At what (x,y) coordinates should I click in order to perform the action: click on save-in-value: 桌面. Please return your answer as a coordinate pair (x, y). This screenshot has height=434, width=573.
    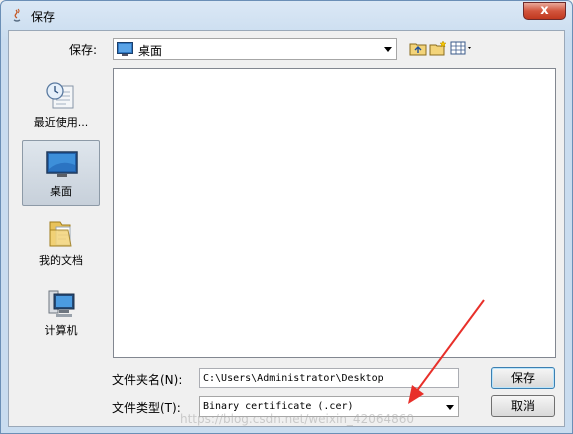
    Looking at the image, I should click on (150, 51).